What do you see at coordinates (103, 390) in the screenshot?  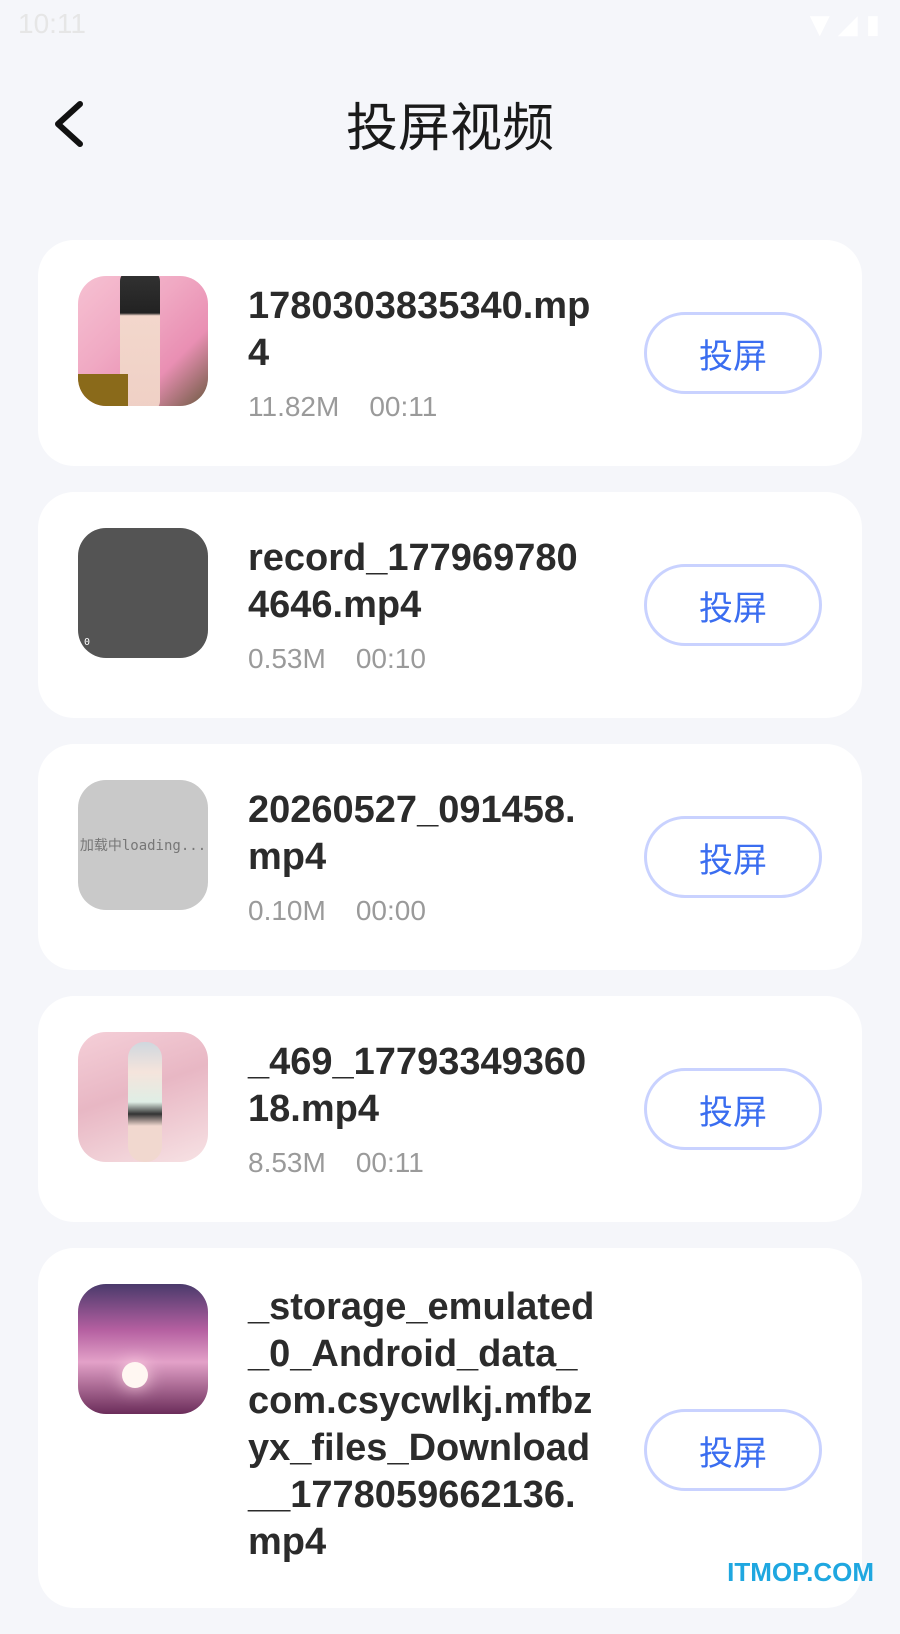 I see `thumbnail-decor` at bounding box center [103, 390].